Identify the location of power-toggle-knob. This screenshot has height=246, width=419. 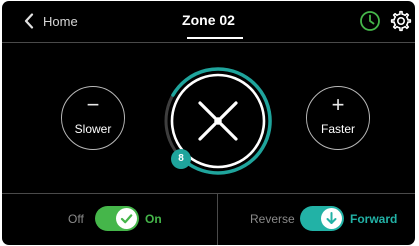
(126, 218).